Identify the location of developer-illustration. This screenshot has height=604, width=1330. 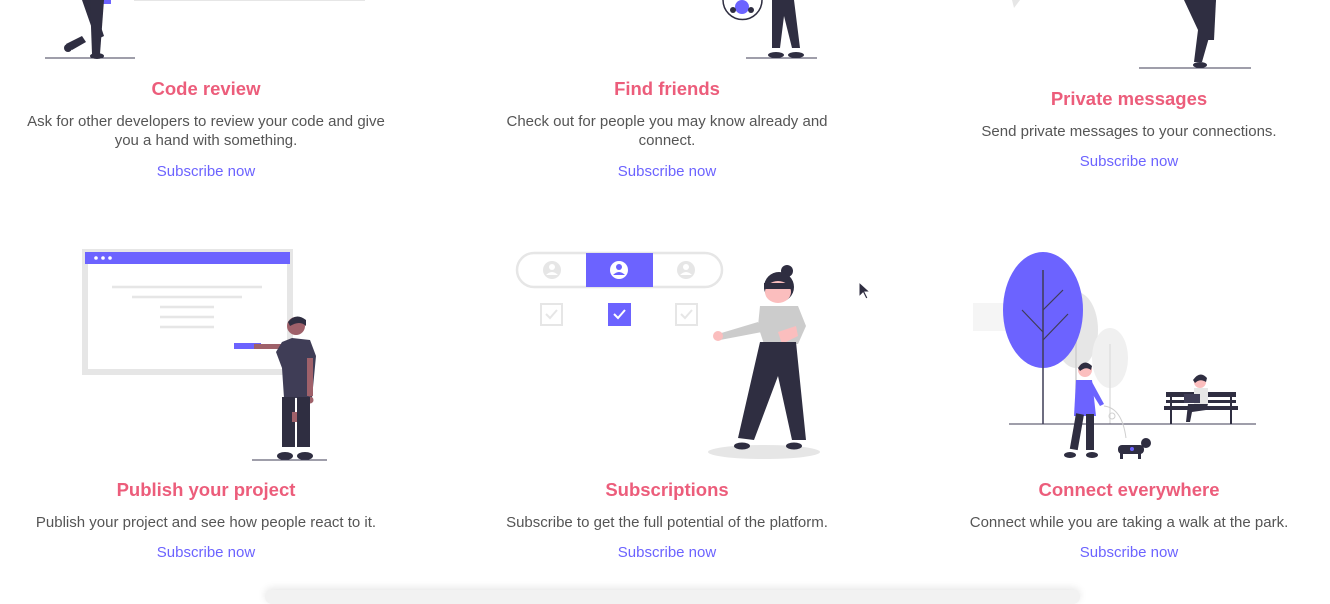
(205, 29).